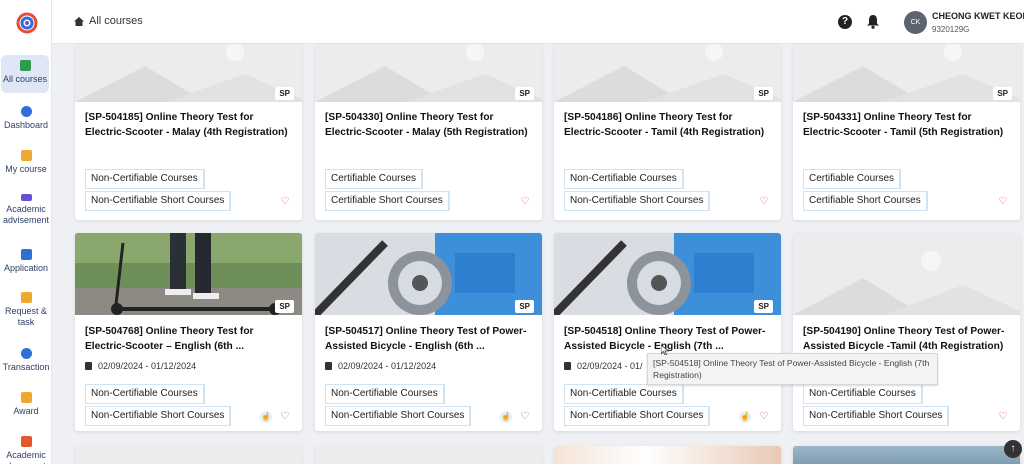 The image size is (1024, 464). Describe the element at coordinates (26, 397) in the screenshot. I see `trophy-icon` at that location.